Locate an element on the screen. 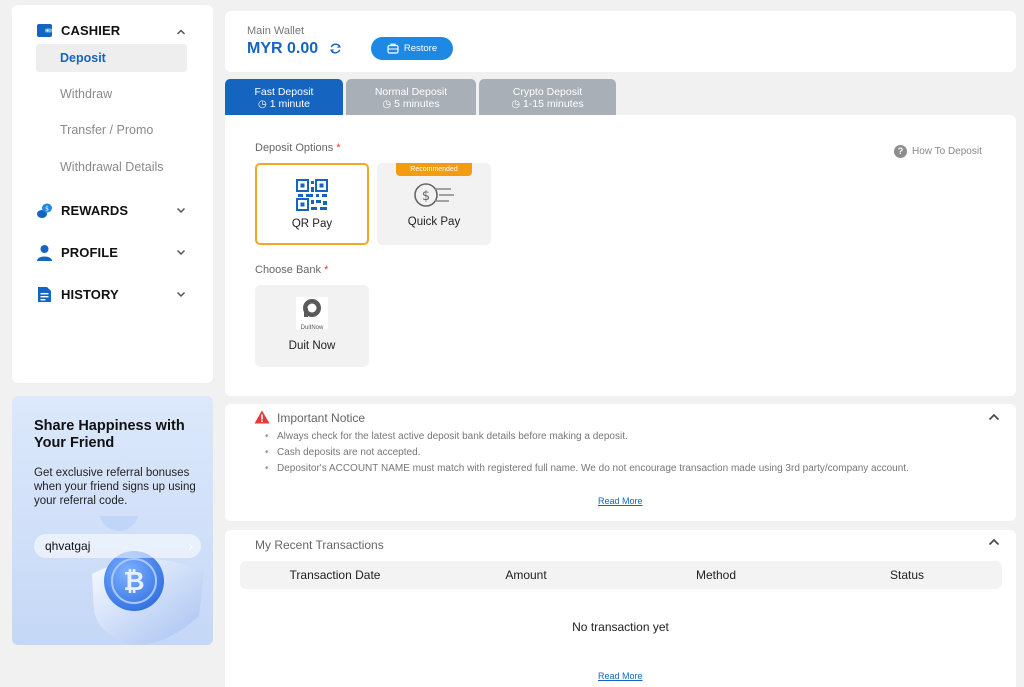  empty-state-message: No transaction yet is located at coordinates (620, 627).